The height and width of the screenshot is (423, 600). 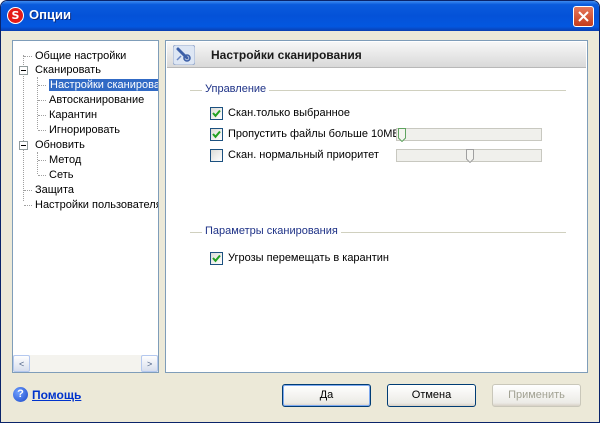 What do you see at coordinates (34, 363) in the screenshot?
I see `scroll-thumb` at bounding box center [34, 363].